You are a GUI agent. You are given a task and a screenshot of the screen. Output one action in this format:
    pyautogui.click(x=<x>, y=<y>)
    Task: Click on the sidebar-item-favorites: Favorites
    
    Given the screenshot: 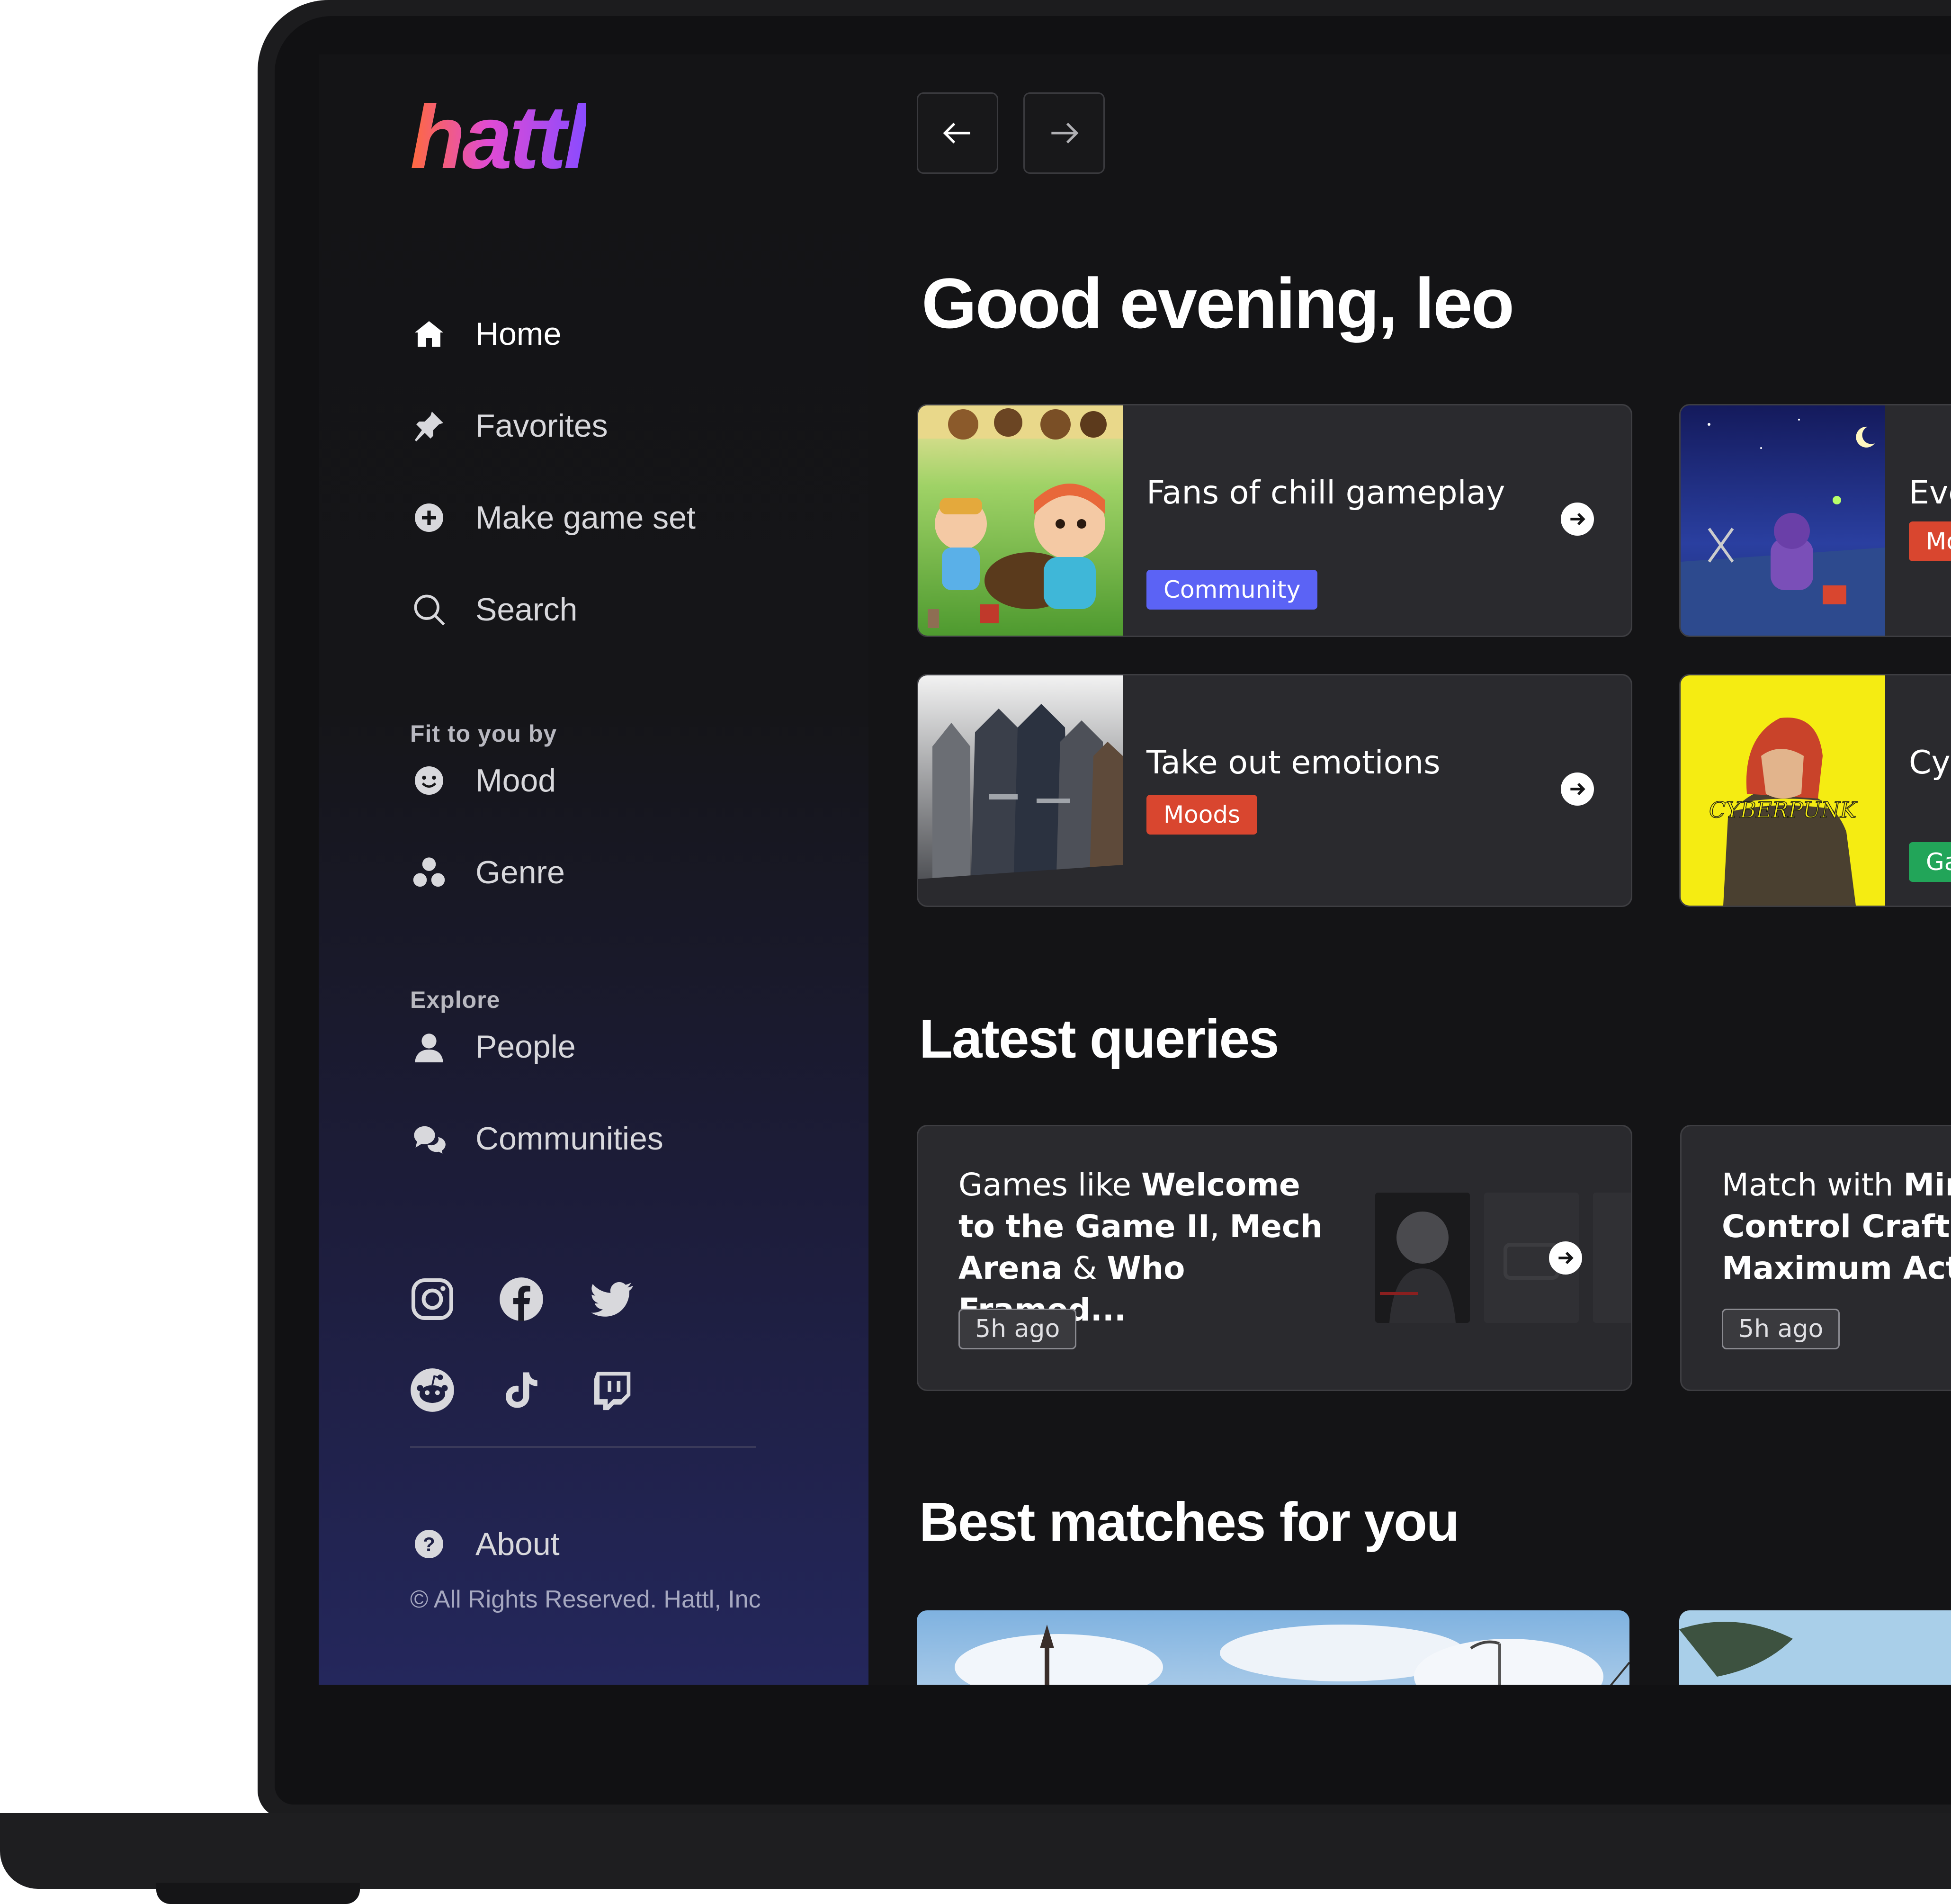 What is the action you would take?
    pyautogui.click(x=509, y=426)
    